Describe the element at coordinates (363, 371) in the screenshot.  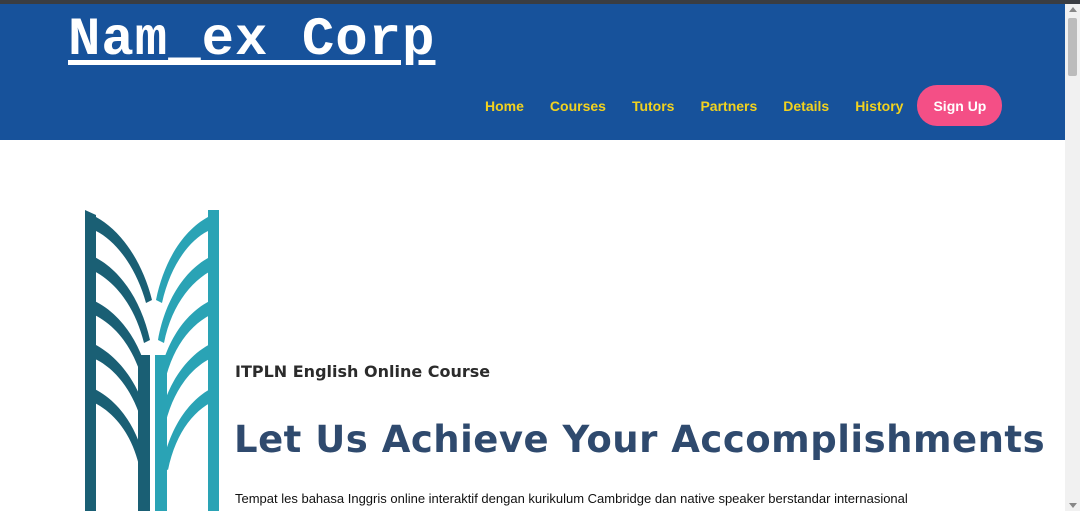
I see `hero-subtitle: ITPLN English Online Course` at that location.